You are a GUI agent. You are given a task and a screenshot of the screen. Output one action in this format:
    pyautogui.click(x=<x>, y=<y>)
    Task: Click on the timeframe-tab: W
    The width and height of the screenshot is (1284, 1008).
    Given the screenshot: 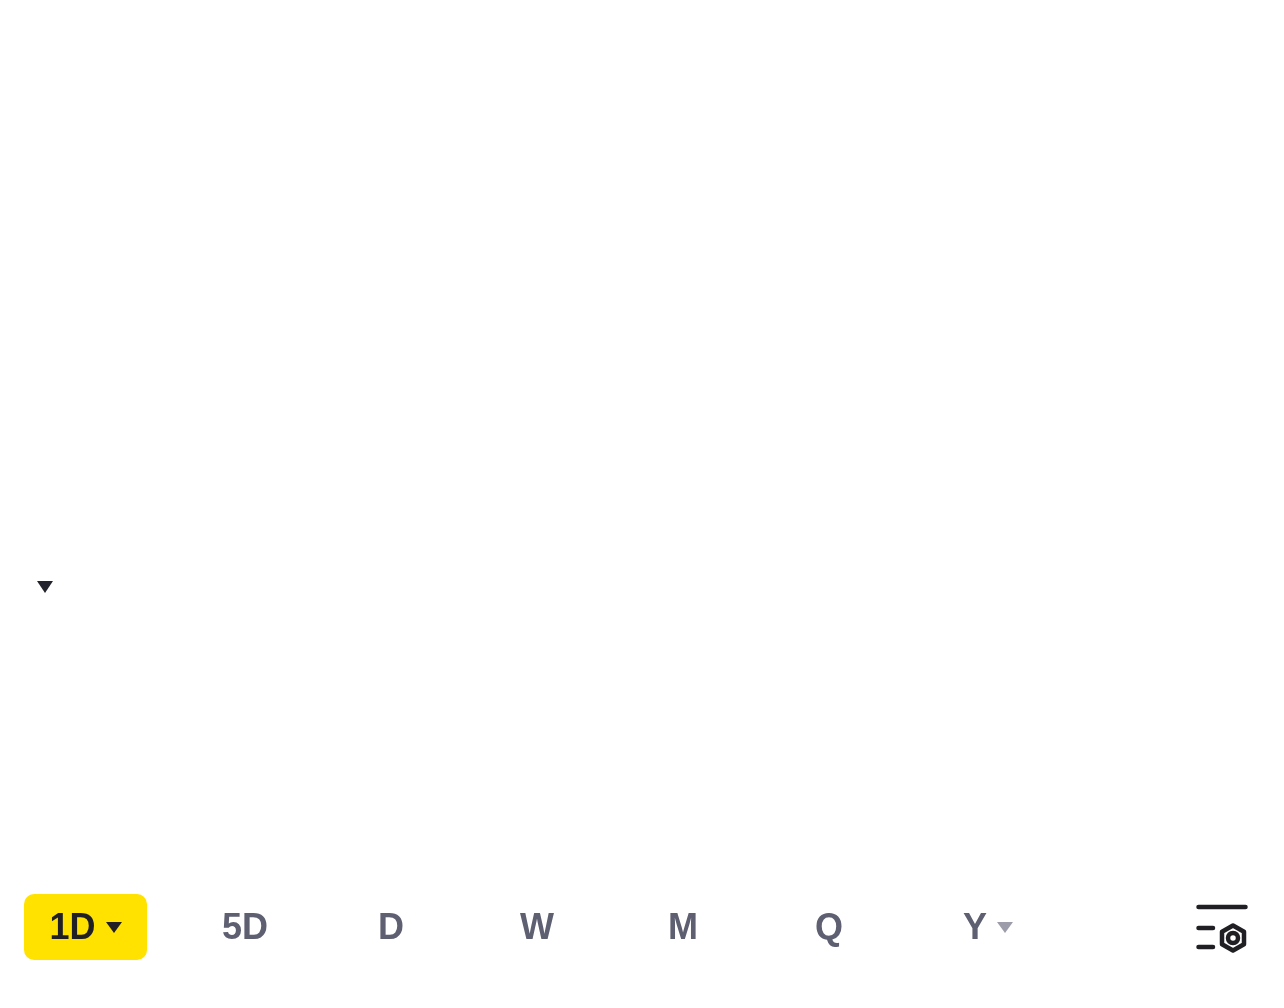 What is the action you would take?
    pyautogui.click(x=537, y=927)
    